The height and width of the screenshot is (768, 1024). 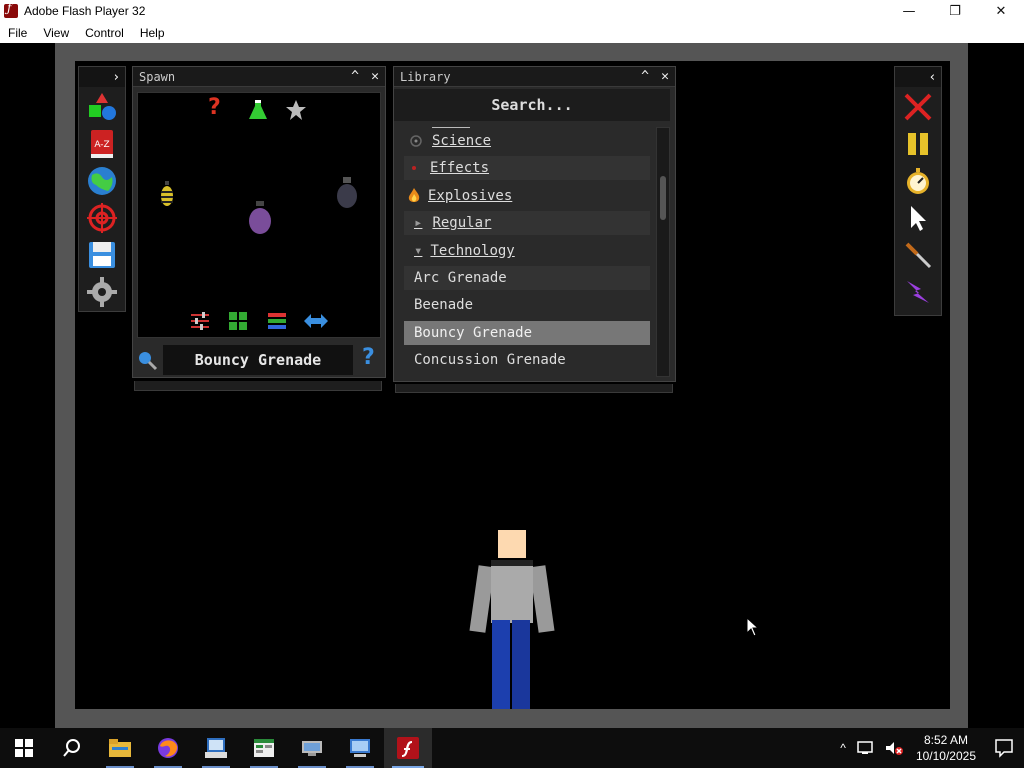 I want to click on gear-icon, so click(x=102, y=292).